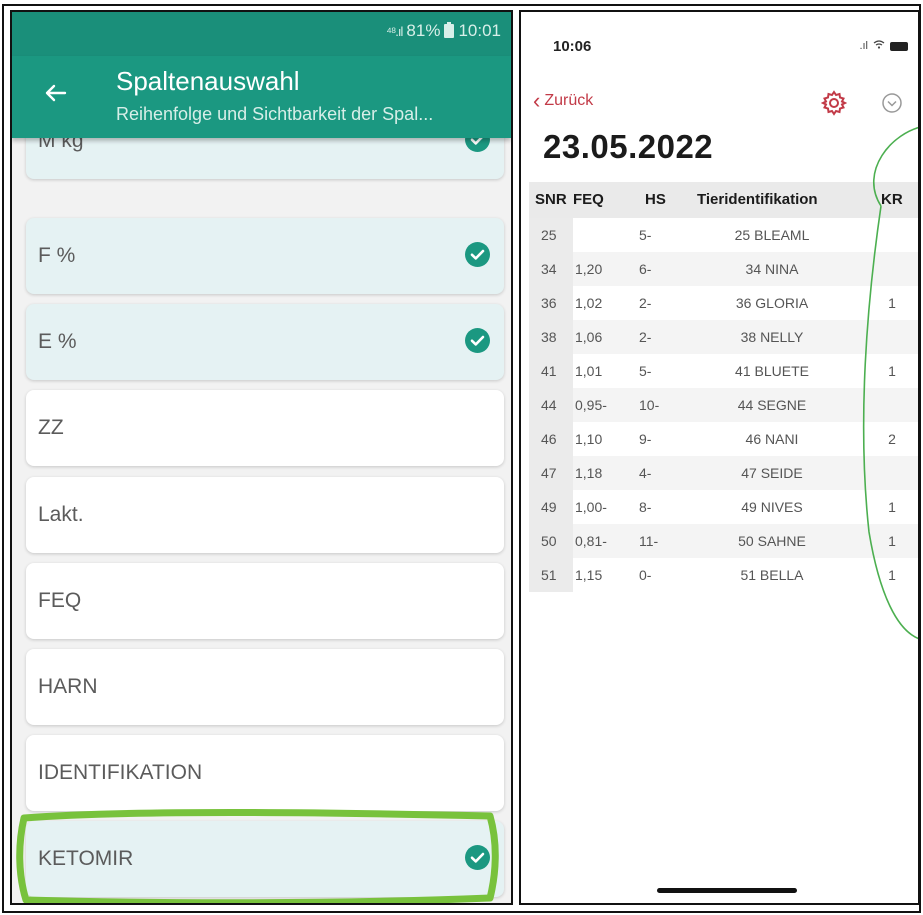 Image resolution: width=923 pixels, height=915 pixels. What do you see at coordinates (723, 303) in the screenshot?
I see `table-row: 36 1,02 2- 36 GLORIA 1` at bounding box center [723, 303].